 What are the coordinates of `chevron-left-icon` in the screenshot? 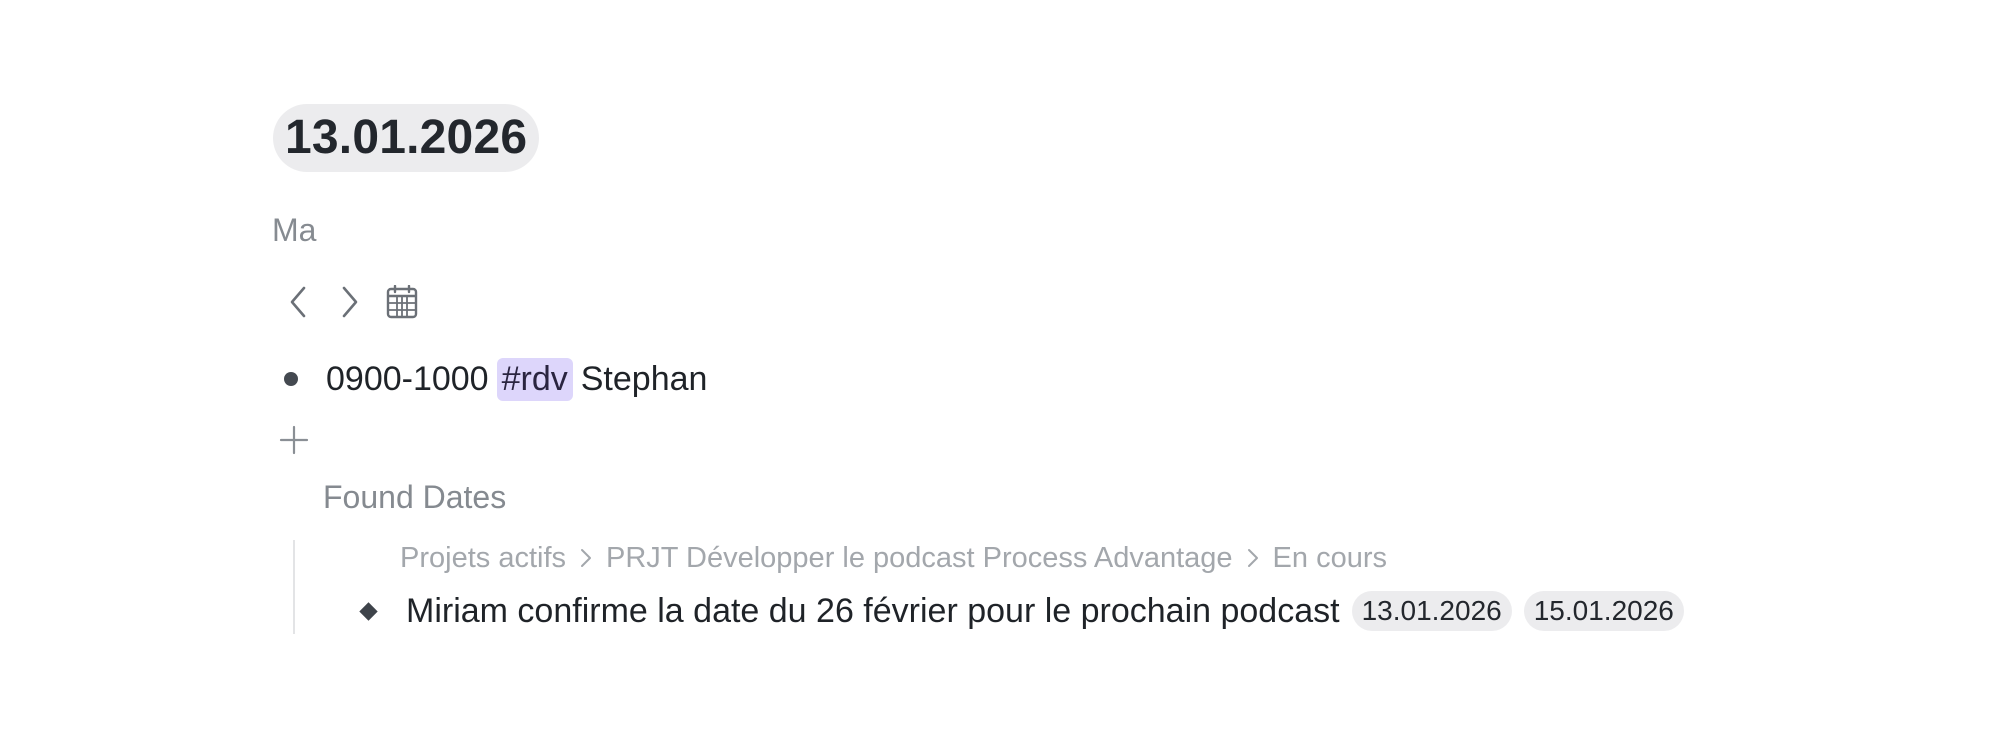 It's located at (298, 302).